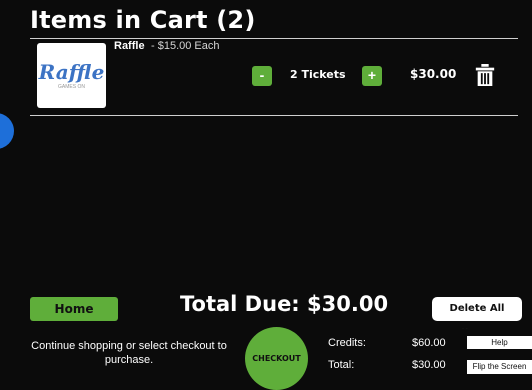 This screenshot has width=532, height=390. I want to click on flip-screen-button: Flip the Screen, so click(499, 367).